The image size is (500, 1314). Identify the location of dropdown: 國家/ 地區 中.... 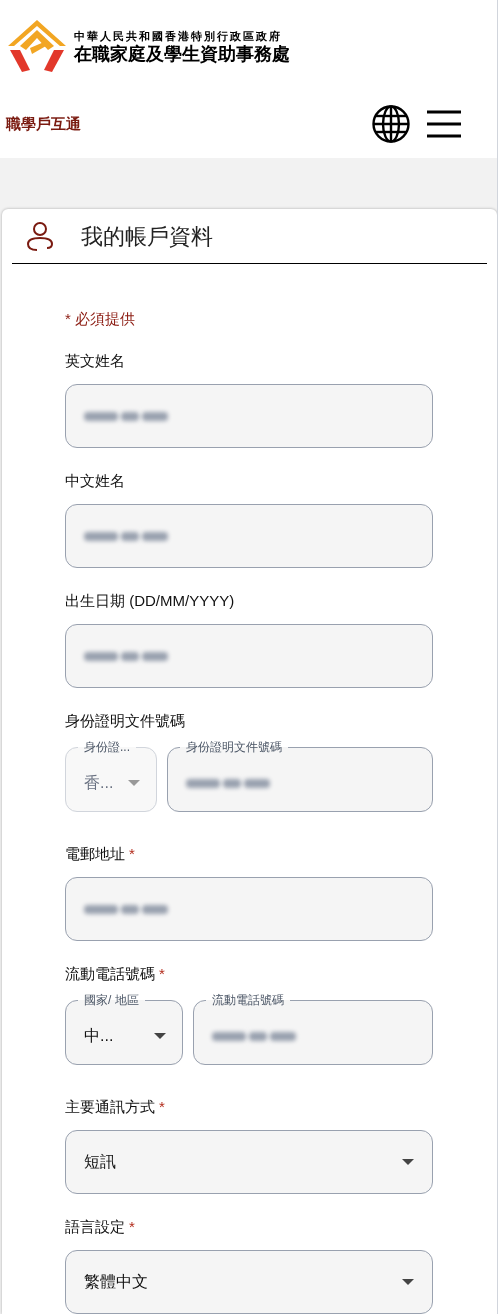
(124, 1028).